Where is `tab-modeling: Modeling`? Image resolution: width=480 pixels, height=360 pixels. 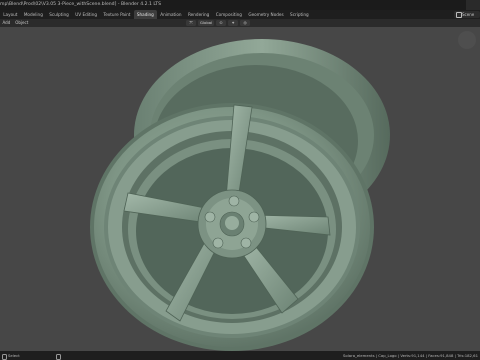 tab-modeling: Modeling is located at coordinates (33, 14).